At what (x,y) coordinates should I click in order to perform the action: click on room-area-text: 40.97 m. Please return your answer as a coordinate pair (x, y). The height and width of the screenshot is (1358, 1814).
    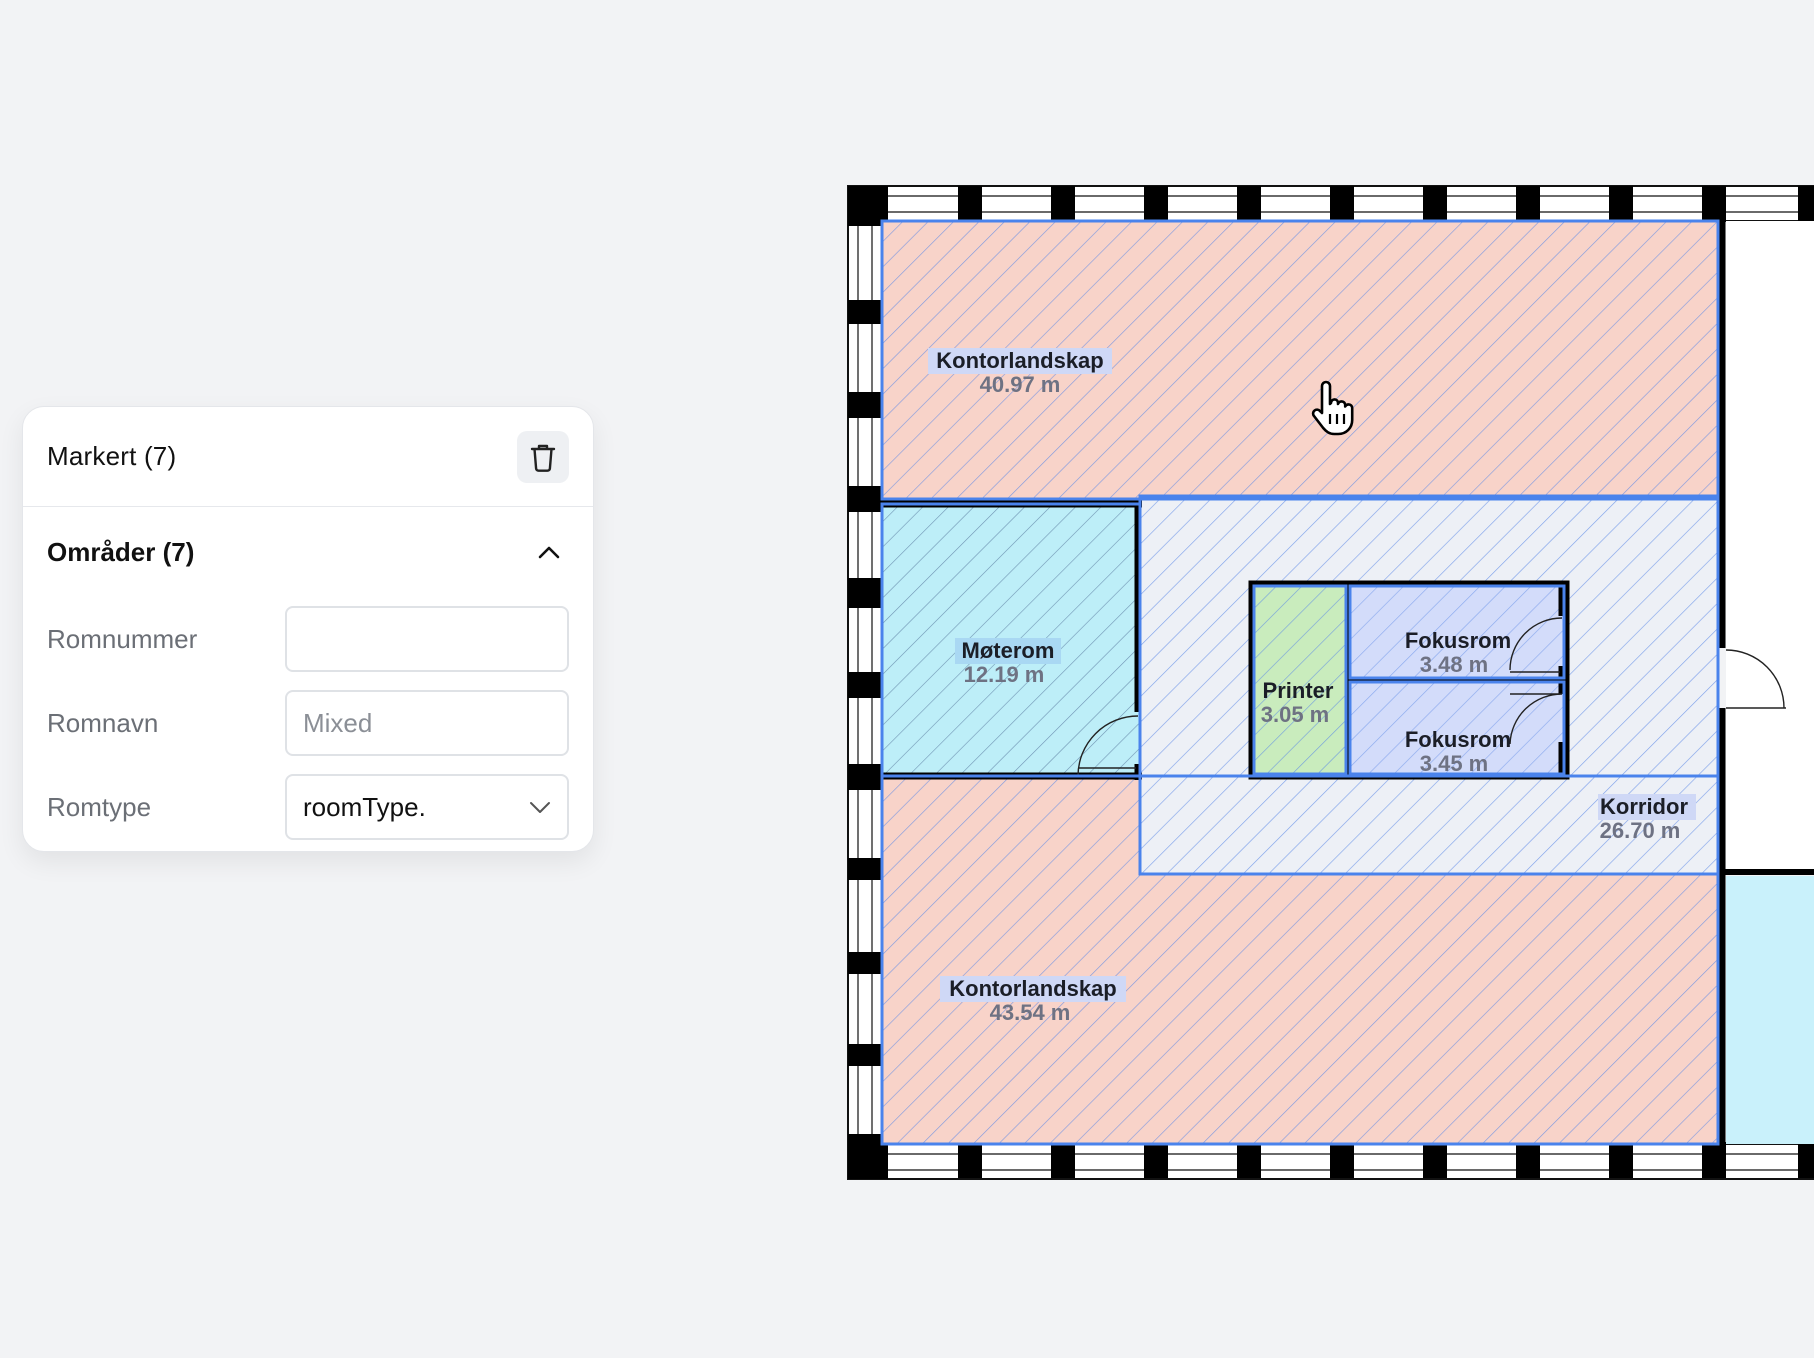
    Looking at the image, I should click on (1020, 384).